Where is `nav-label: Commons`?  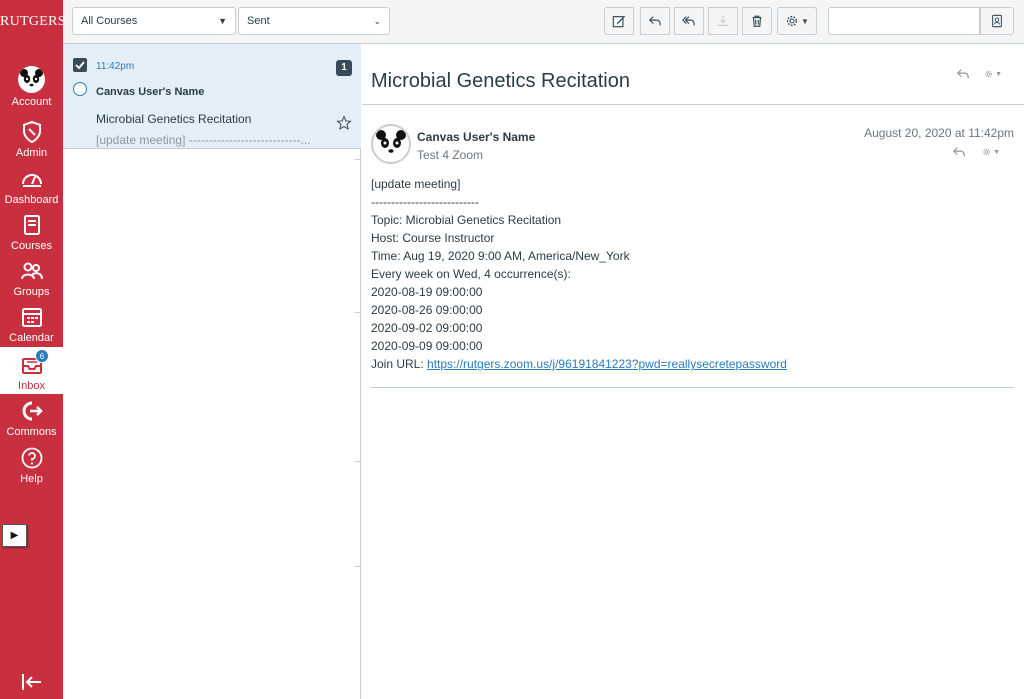 nav-label: Commons is located at coordinates (31, 432).